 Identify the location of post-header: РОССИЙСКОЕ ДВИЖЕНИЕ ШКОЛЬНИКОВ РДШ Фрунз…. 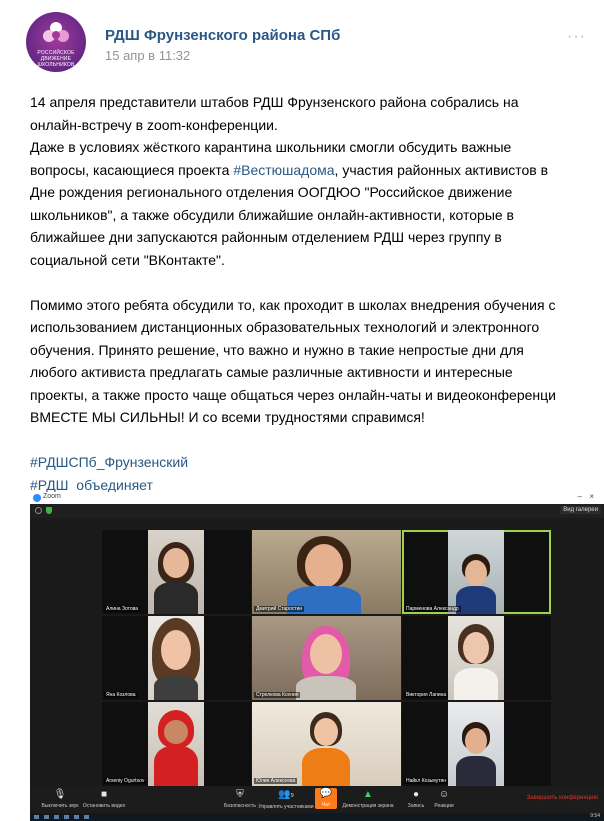
(306, 44).